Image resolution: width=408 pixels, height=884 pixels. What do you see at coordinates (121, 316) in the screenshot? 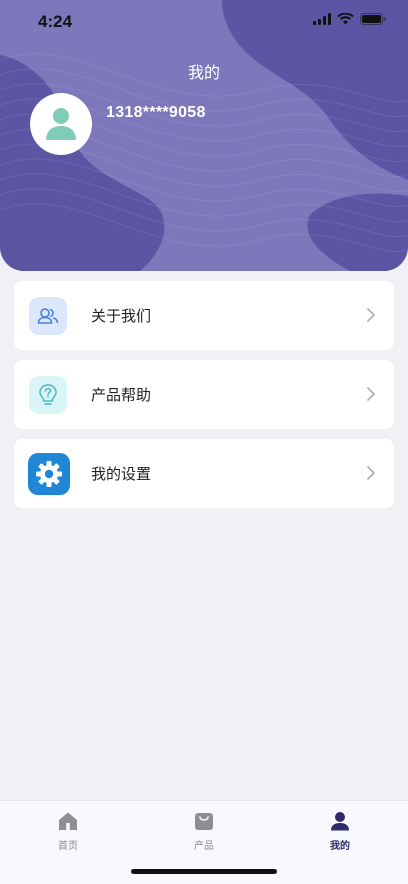
I see `menu-item-label: 关于我们` at bounding box center [121, 316].